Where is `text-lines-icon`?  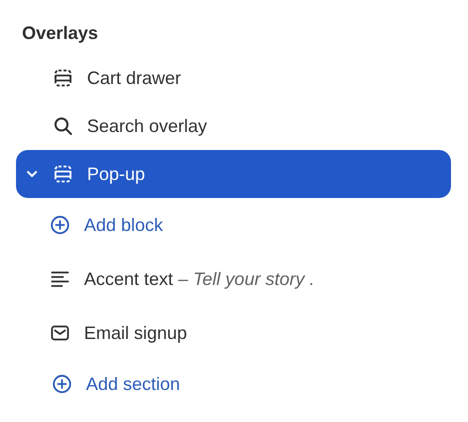 text-lines-icon is located at coordinates (60, 279).